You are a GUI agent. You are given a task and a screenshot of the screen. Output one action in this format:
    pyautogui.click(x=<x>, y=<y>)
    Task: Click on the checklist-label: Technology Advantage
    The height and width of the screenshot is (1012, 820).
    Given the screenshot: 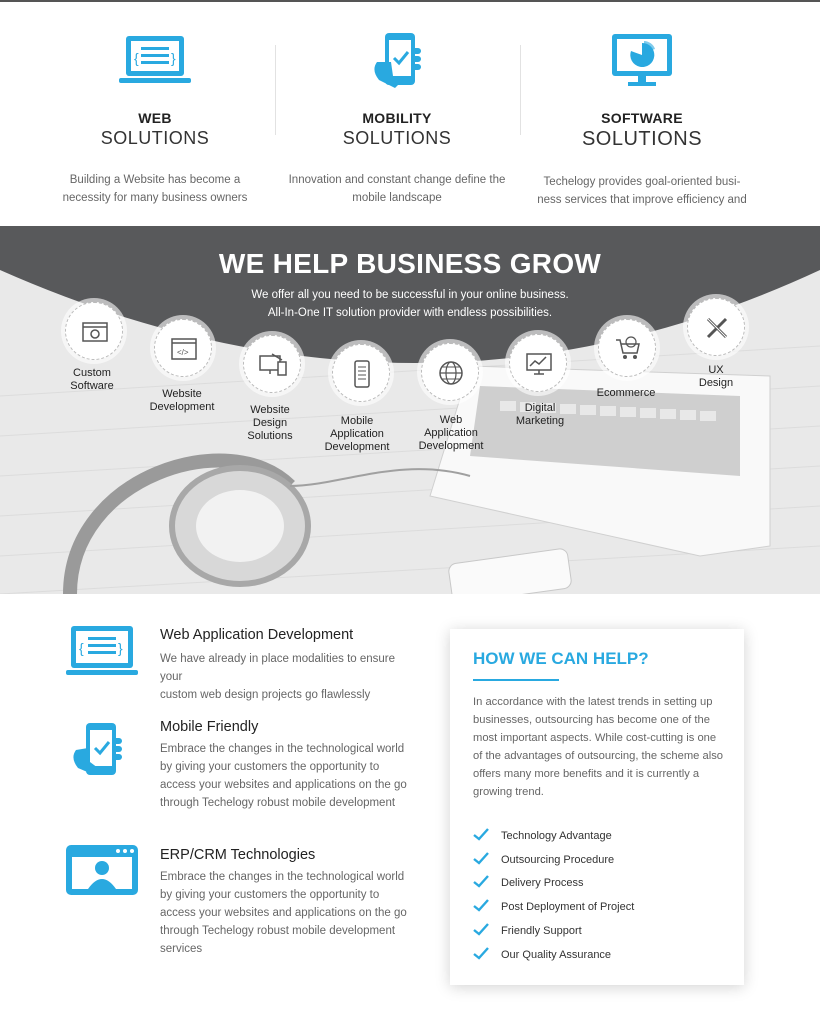 What is the action you would take?
    pyautogui.click(x=556, y=835)
    